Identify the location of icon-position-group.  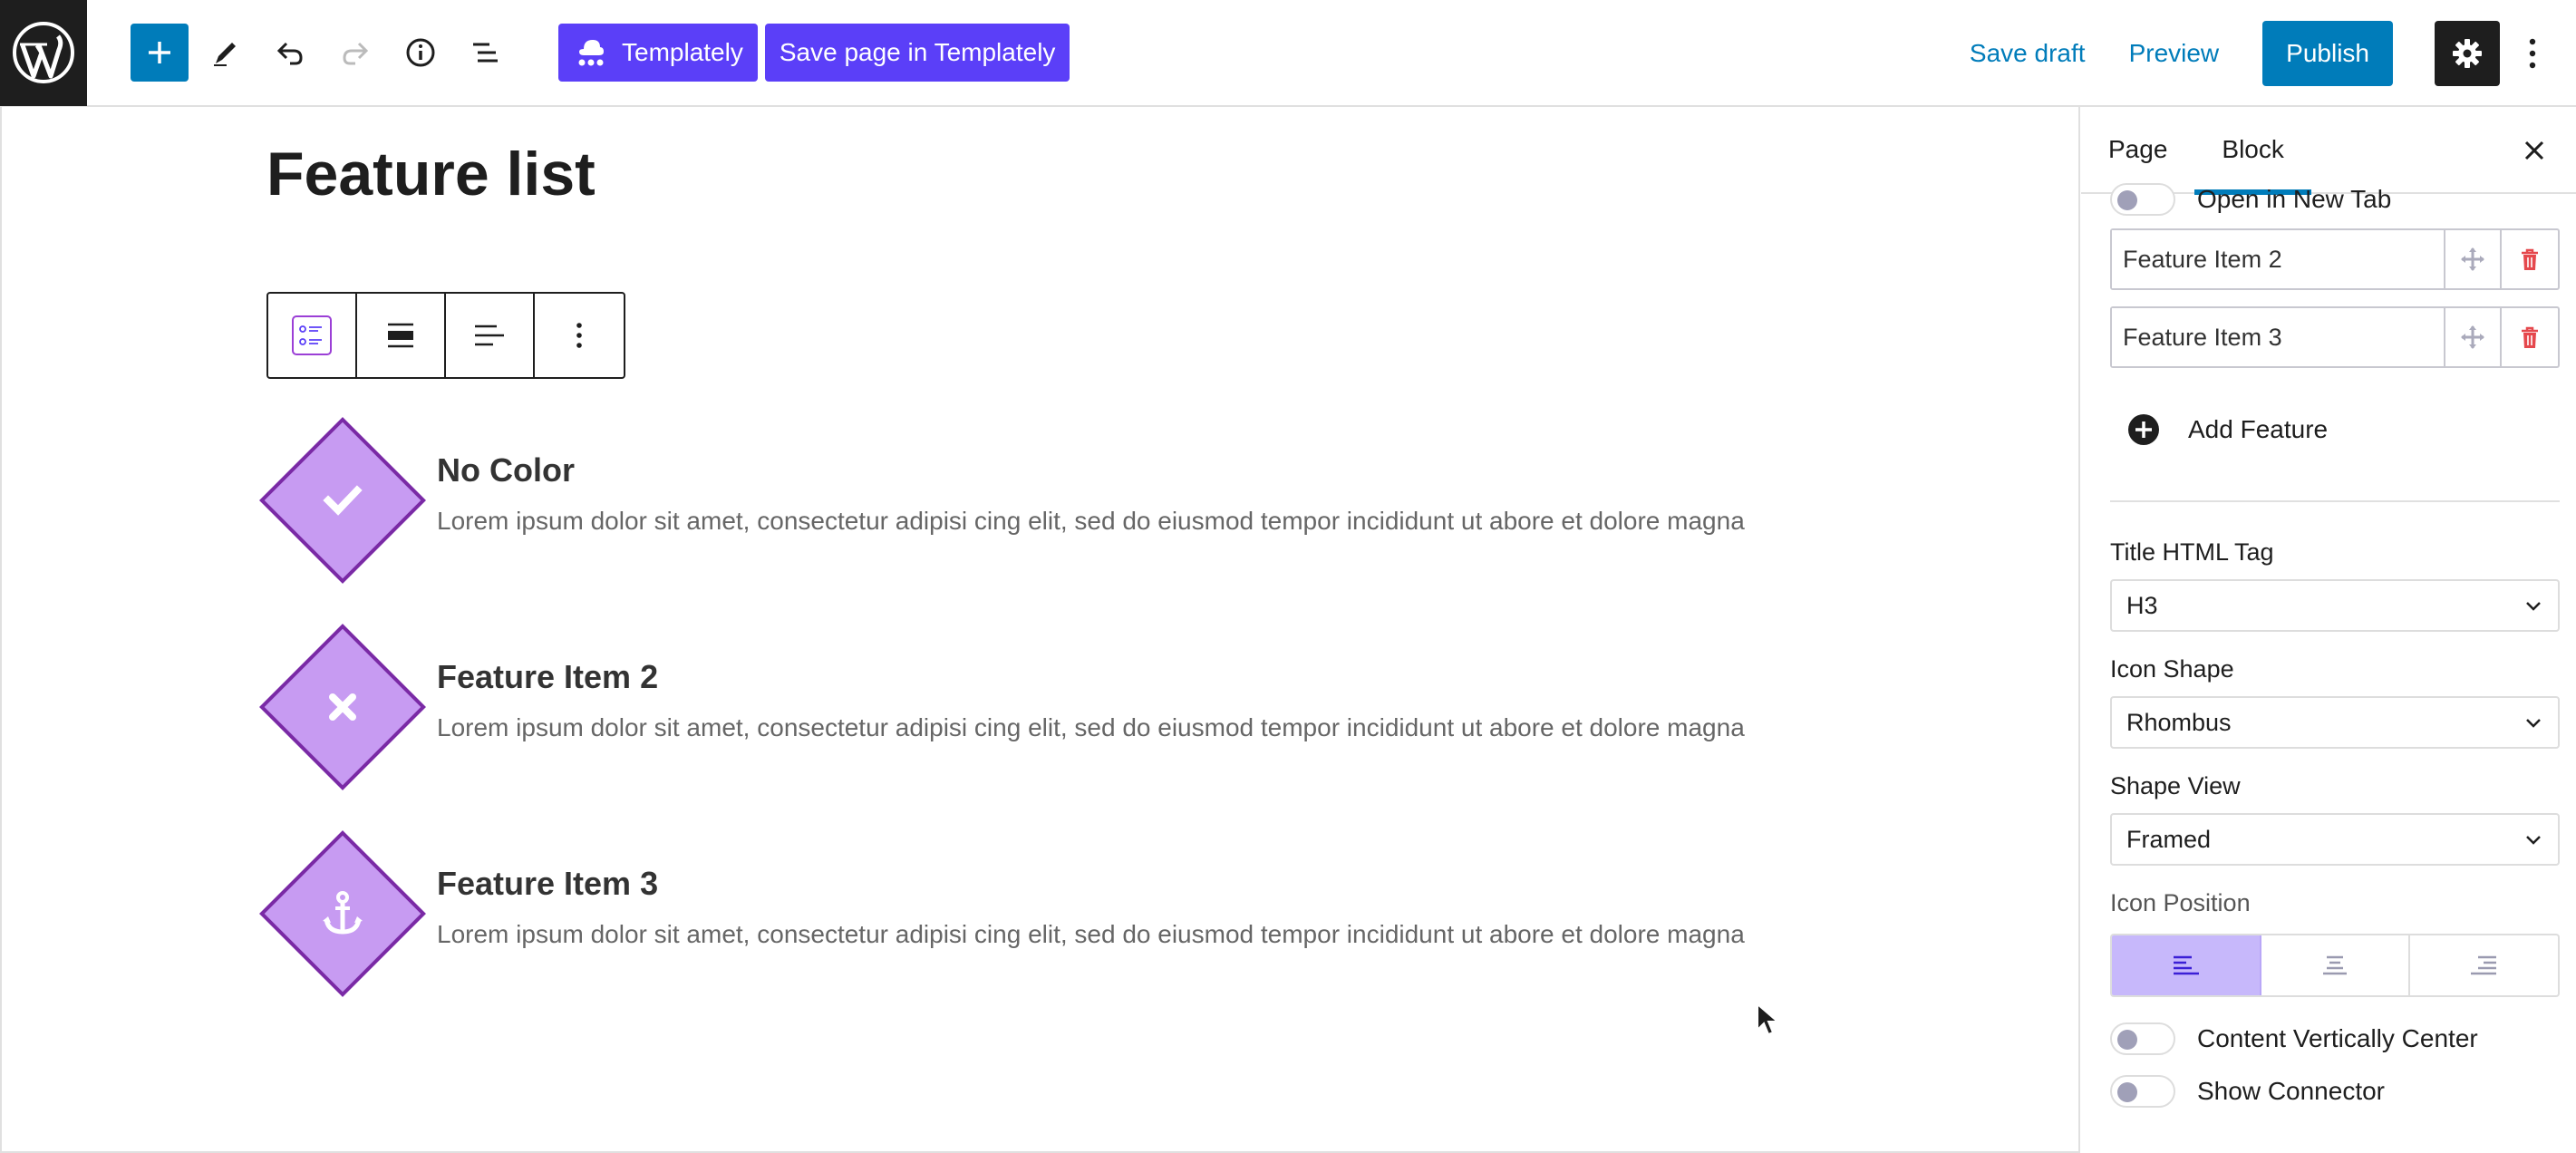
(2335, 965).